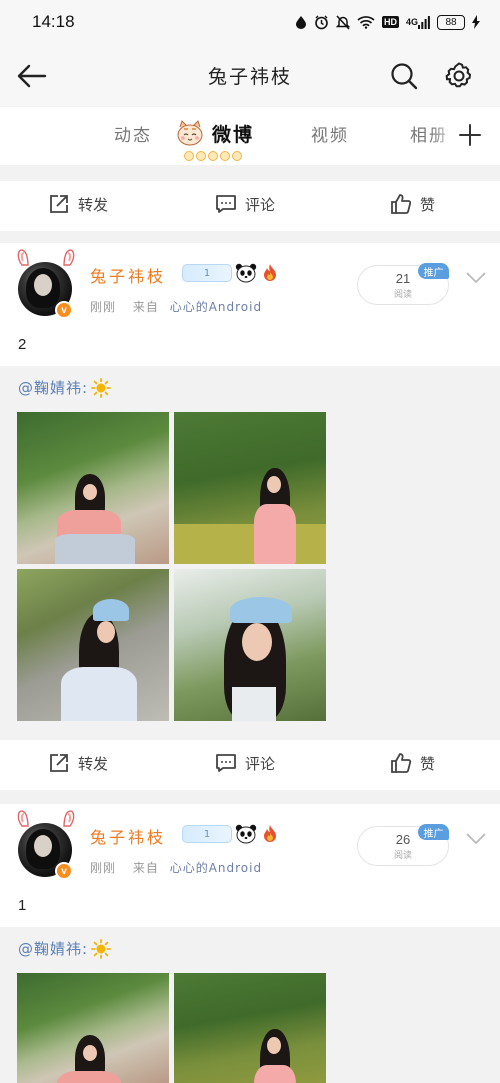  What do you see at coordinates (250, 22) in the screenshot?
I see `status-bar: 14:18 HD 4G 88` at bounding box center [250, 22].